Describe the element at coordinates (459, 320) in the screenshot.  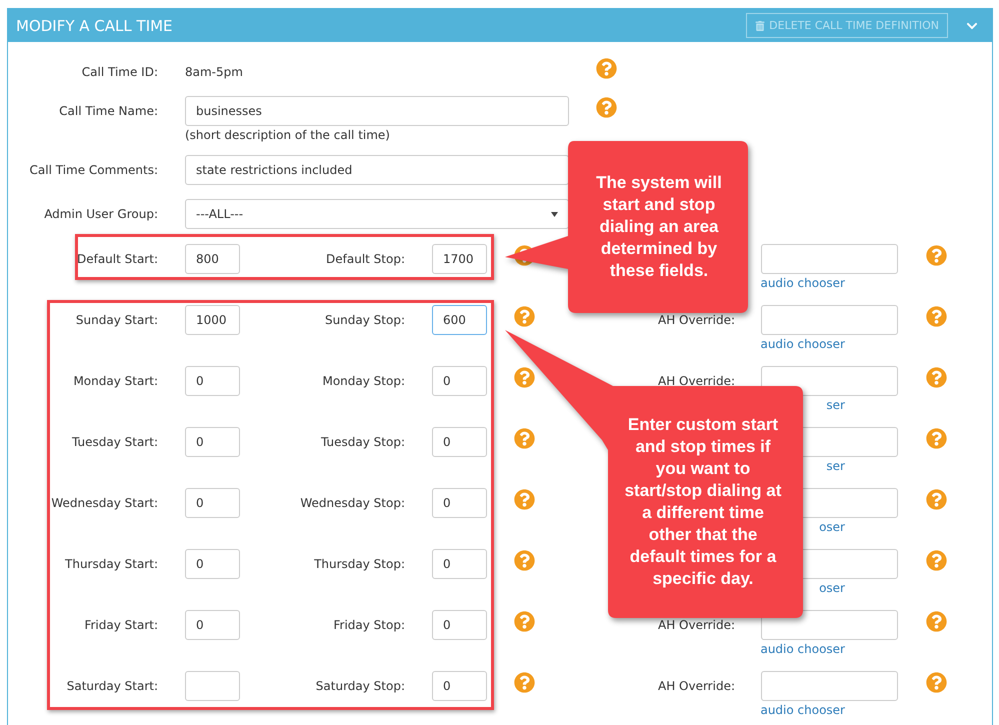
I see `input-field: 600` at that location.